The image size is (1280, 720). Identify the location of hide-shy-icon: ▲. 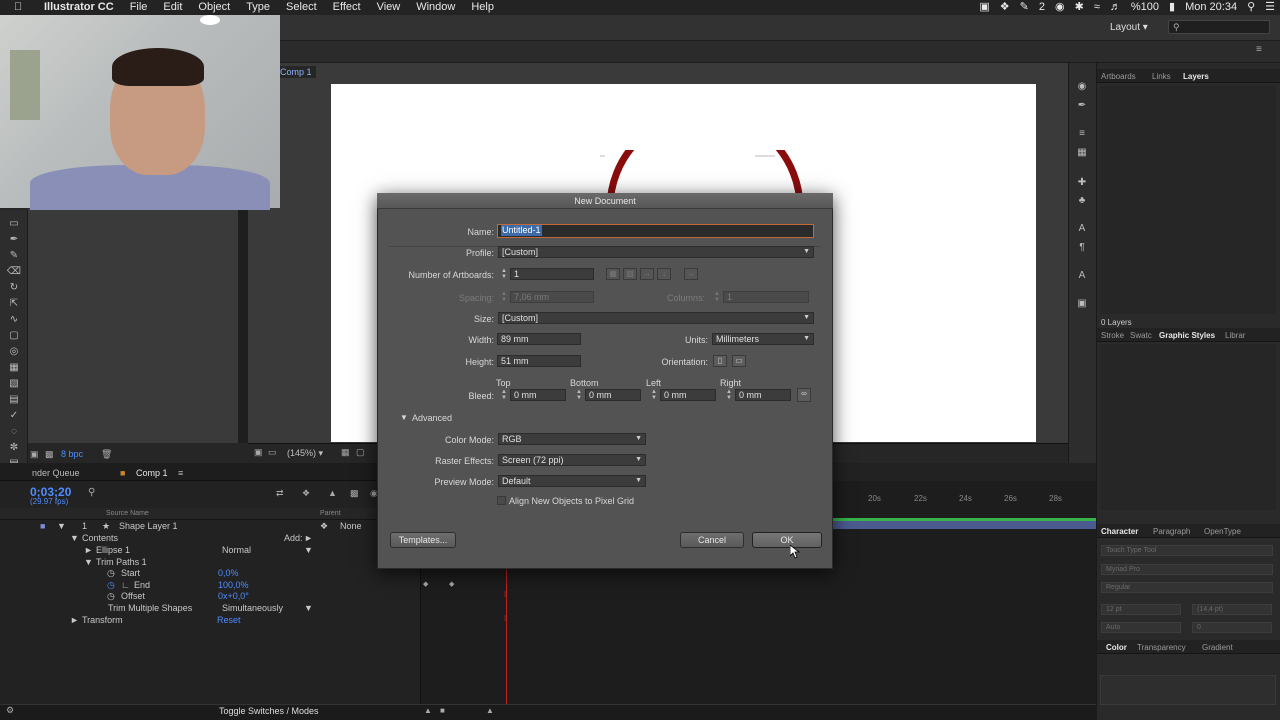
(332, 493).